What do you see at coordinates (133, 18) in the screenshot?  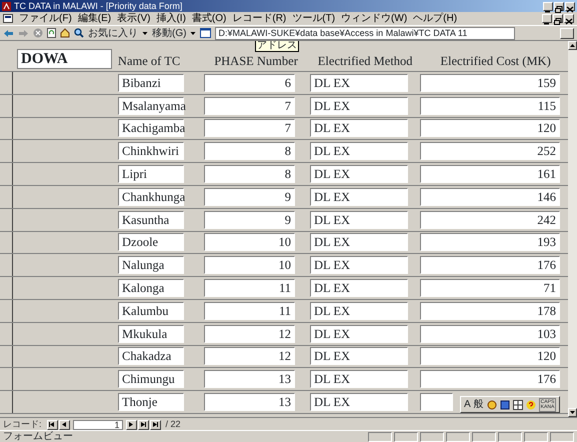 I see `menu-item: 表示(V)` at bounding box center [133, 18].